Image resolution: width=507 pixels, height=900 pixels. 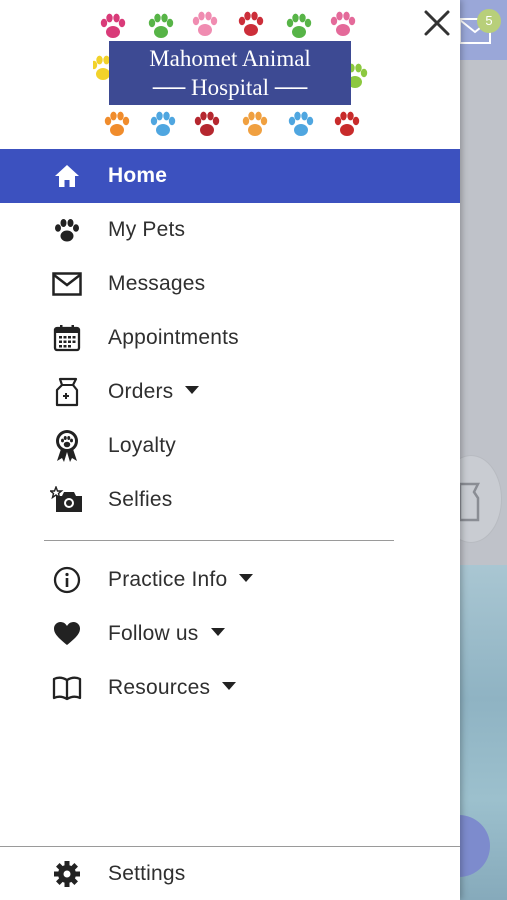 I want to click on menu-label: Orders, so click(x=154, y=392).